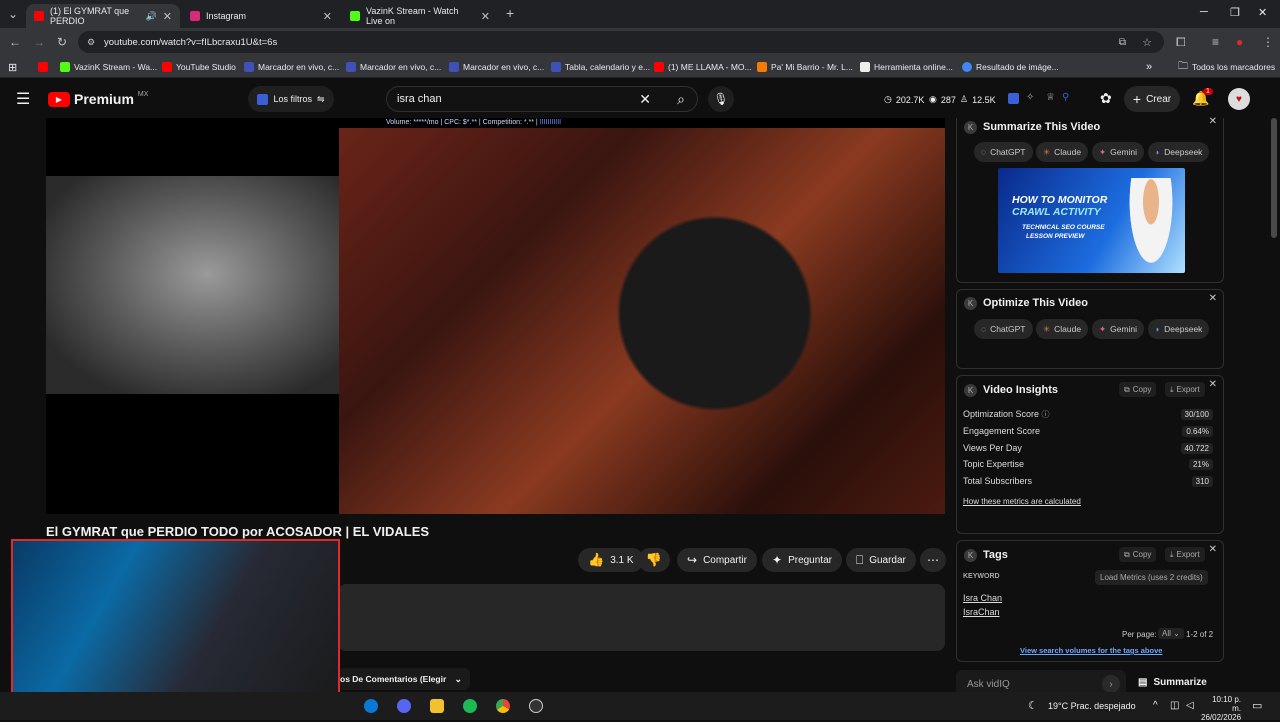 This screenshot has width=1280, height=722. I want to click on site-info-icon: ⚙, so click(91, 42).